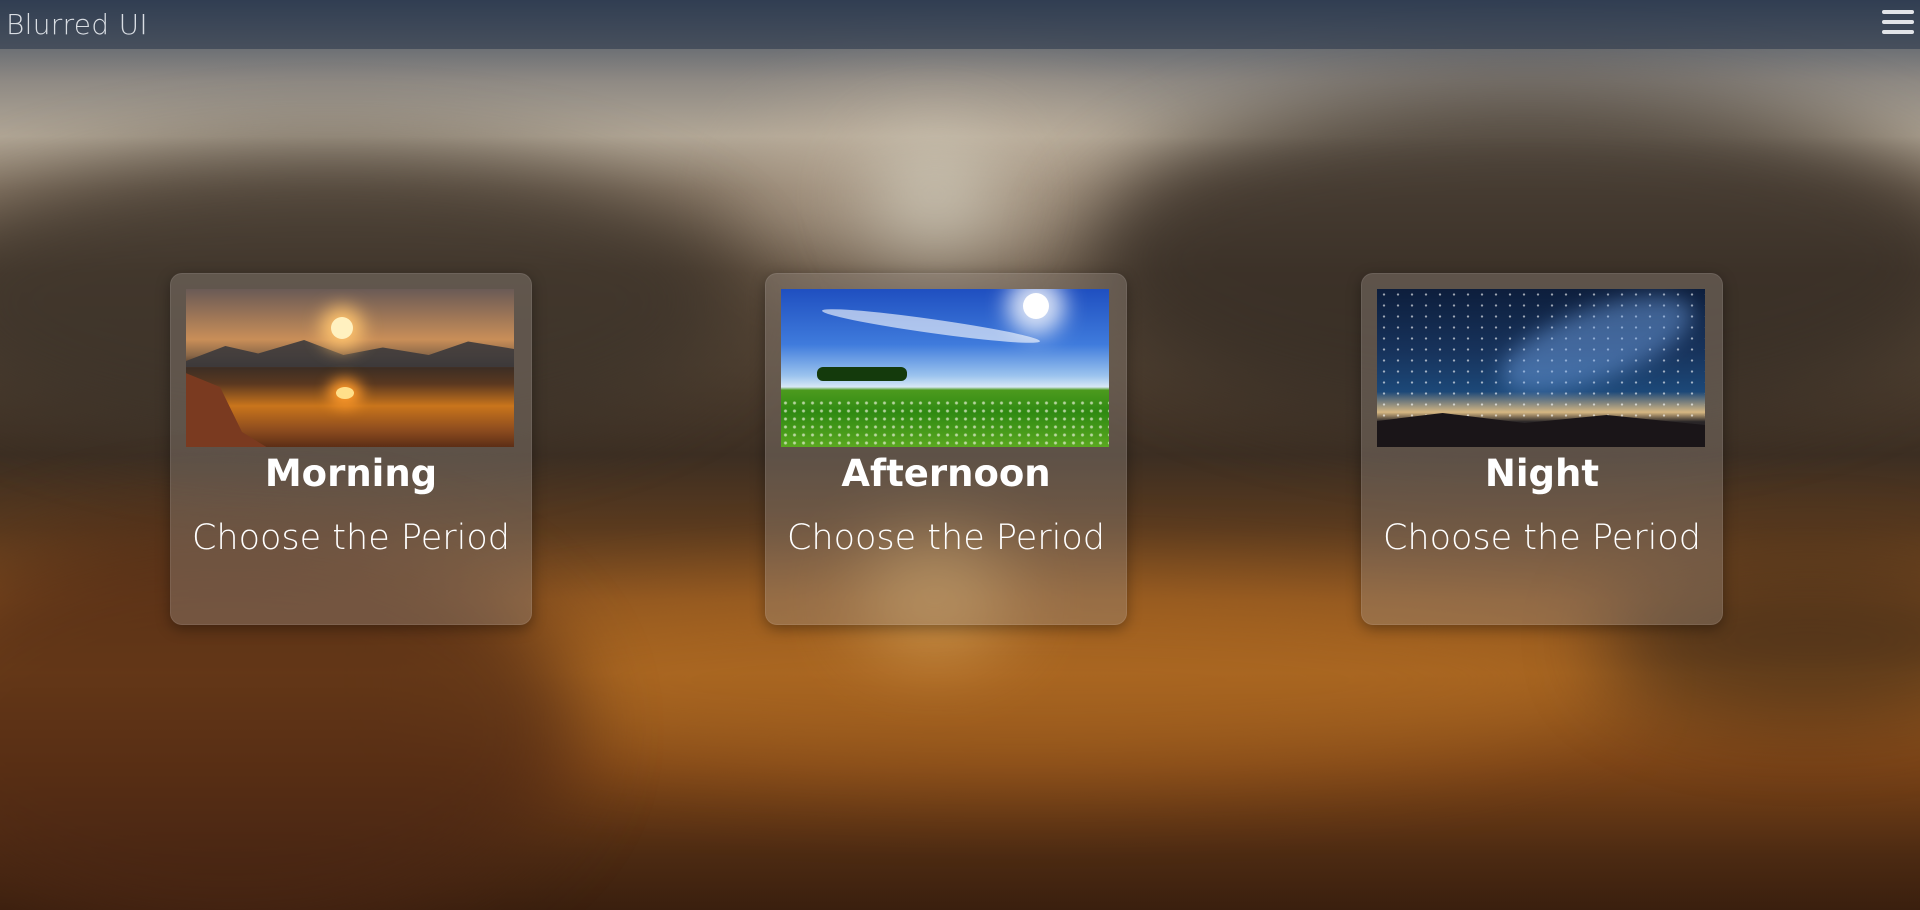 The image size is (1920, 910). I want to click on shore-rocks, so click(236, 408).